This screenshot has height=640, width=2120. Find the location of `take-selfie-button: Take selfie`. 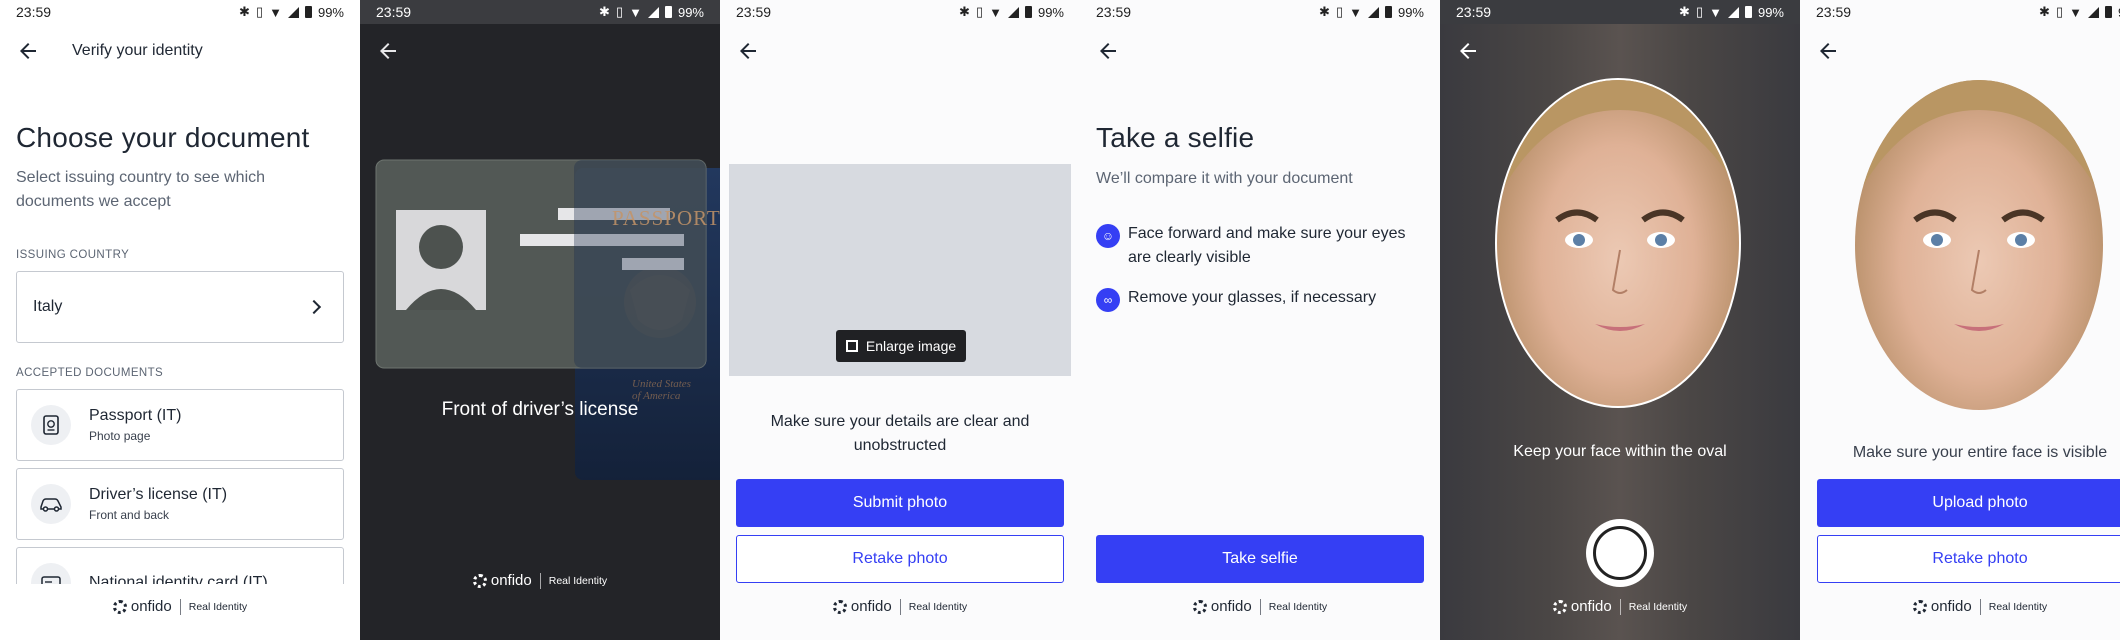

take-selfie-button: Take selfie is located at coordinates (1260, 559).